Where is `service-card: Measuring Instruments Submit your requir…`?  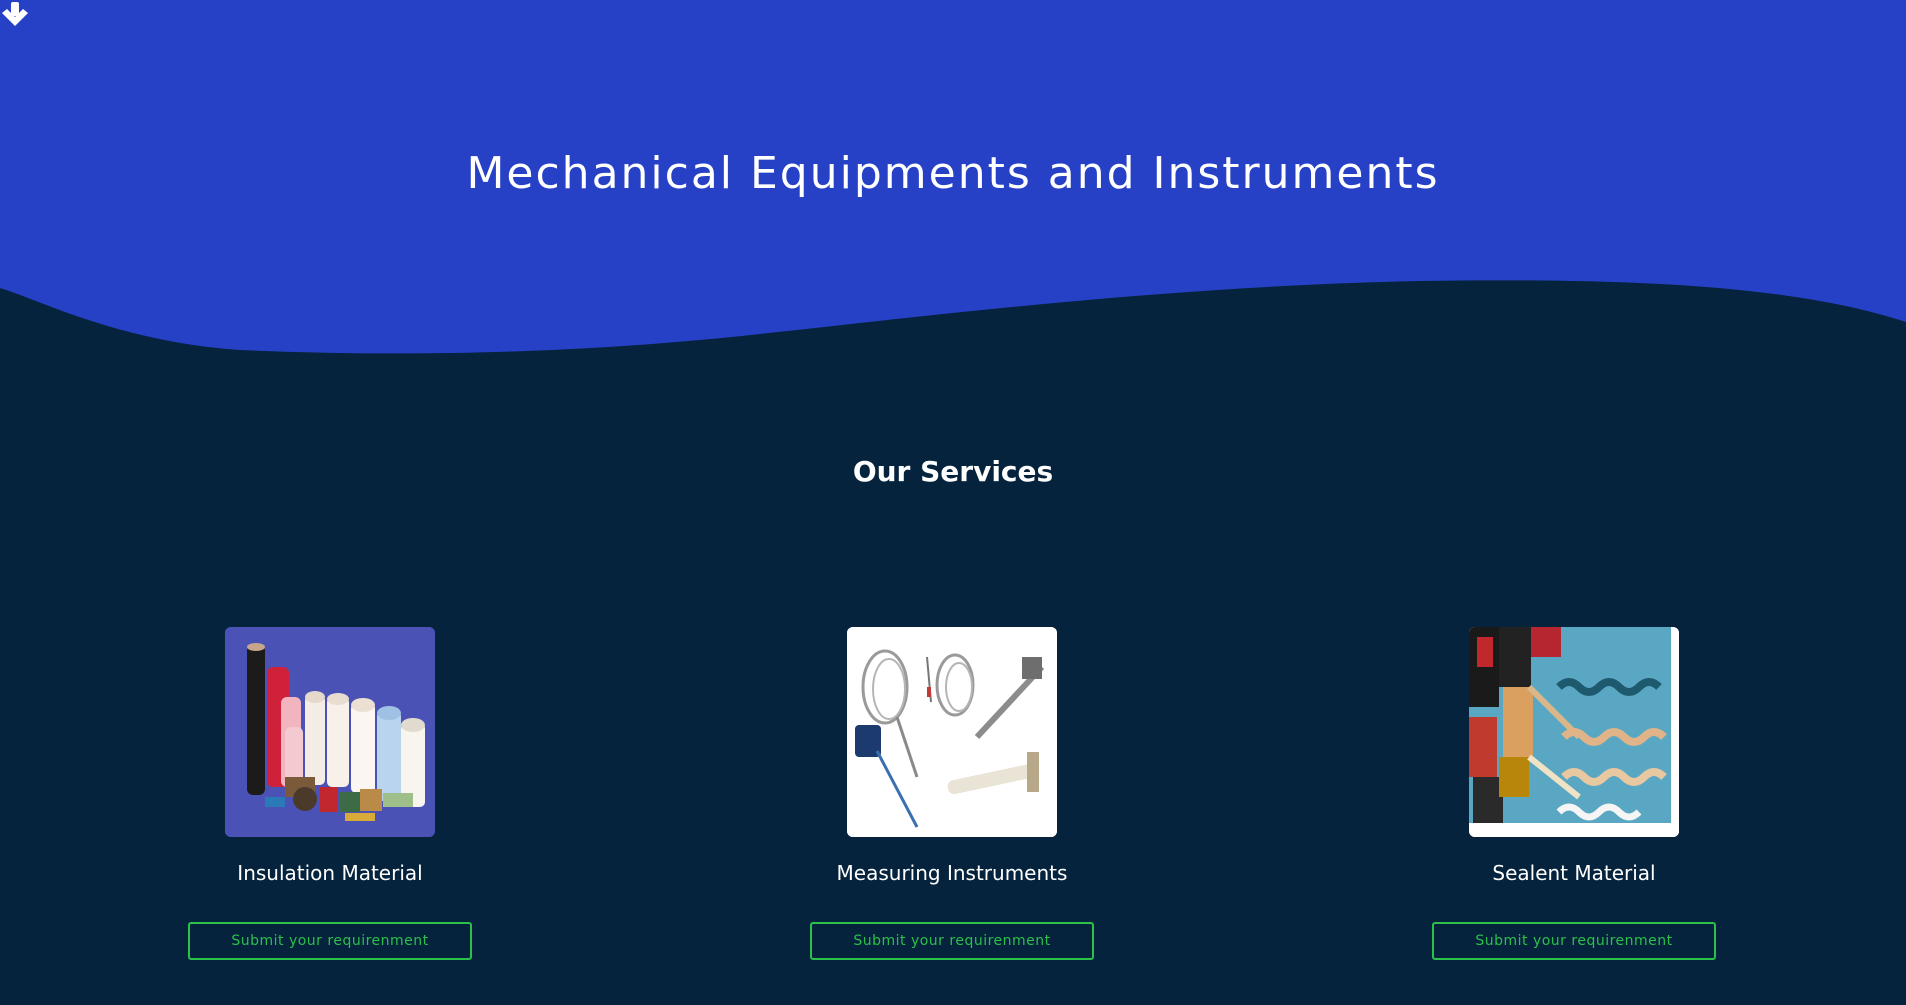 service-card: Measuring Instruments Submit your requir… is located at coordinates (952, 793).